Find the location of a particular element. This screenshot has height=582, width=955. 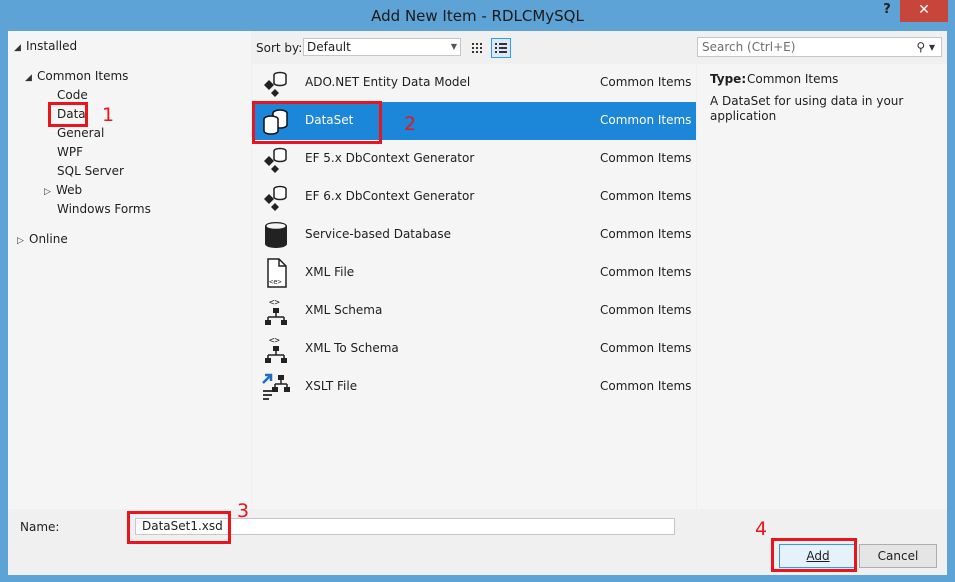

item-name: EF 5.x DbContext Generator is located at coordinates (390, 158).